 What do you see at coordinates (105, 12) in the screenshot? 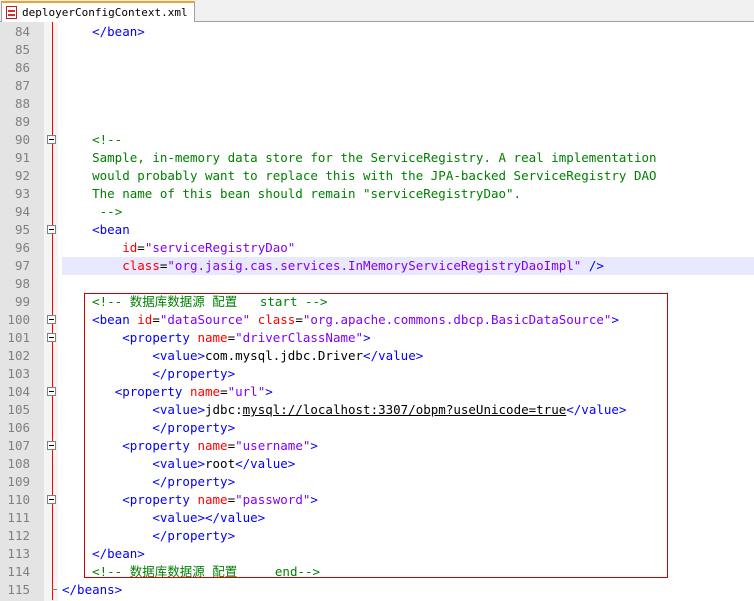
I see `file-tab-label: deployerConfigContext.xml` at bounding box center [105, 12].